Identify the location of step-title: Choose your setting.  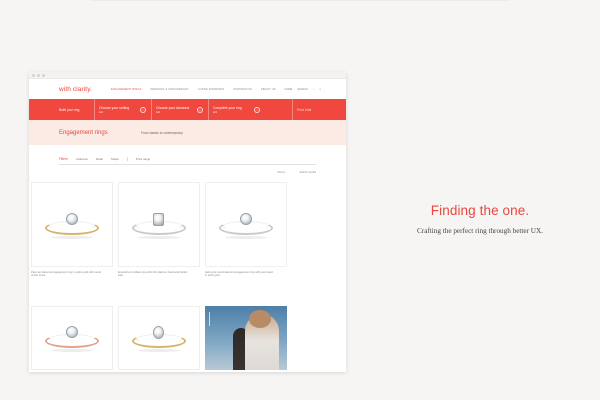
(114, 107).